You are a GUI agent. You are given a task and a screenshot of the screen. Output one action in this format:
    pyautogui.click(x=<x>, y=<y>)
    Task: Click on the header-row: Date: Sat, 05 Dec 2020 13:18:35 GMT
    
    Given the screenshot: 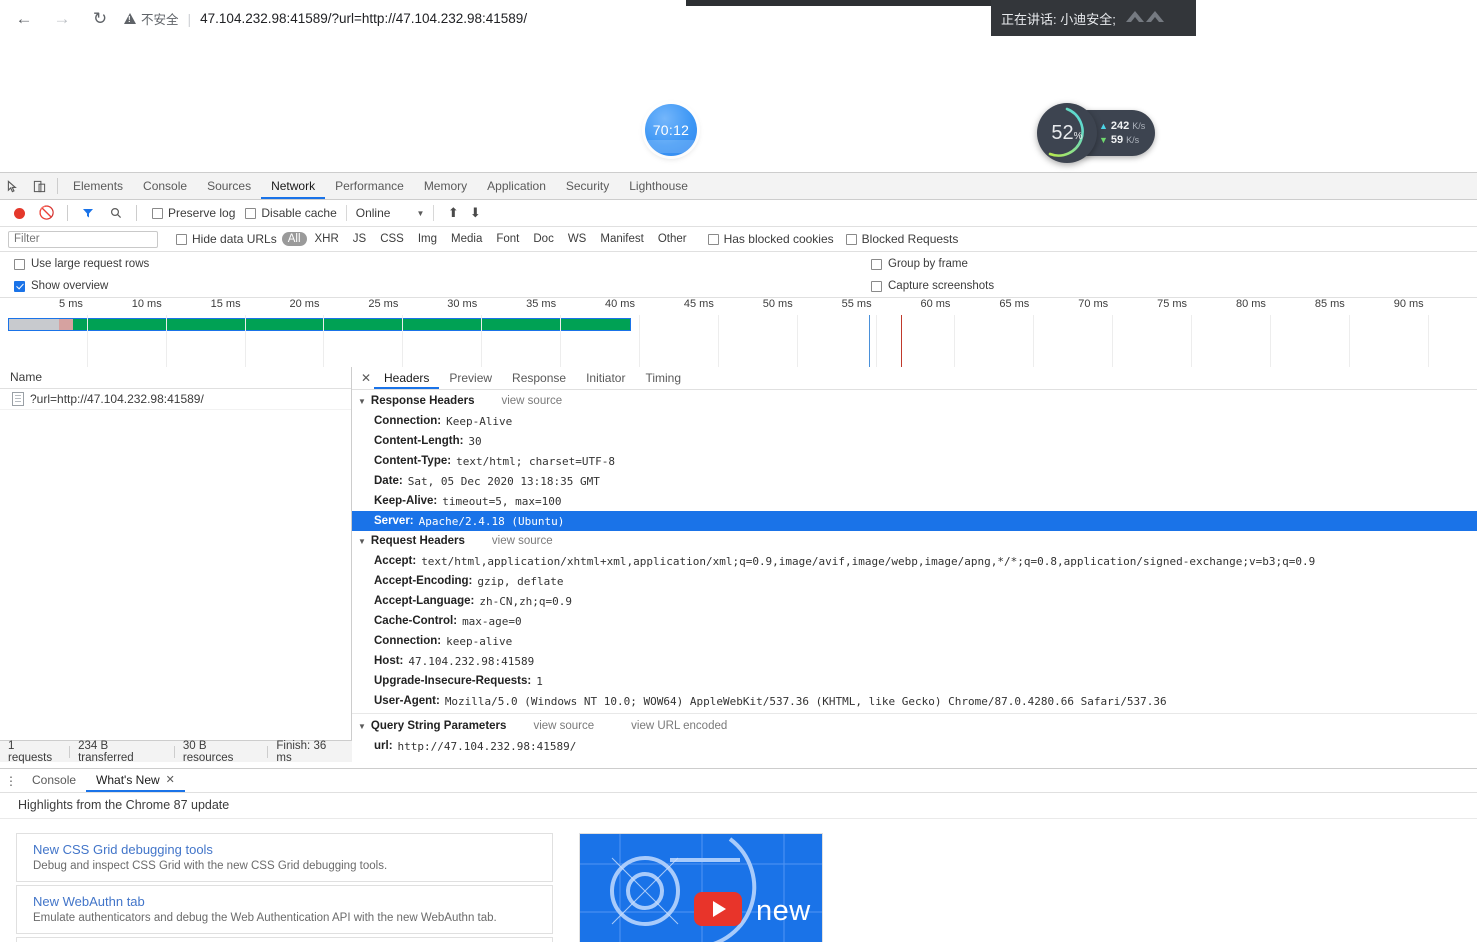 What is the action you would take?
    pyautogui.click(x=914, y=481)
    